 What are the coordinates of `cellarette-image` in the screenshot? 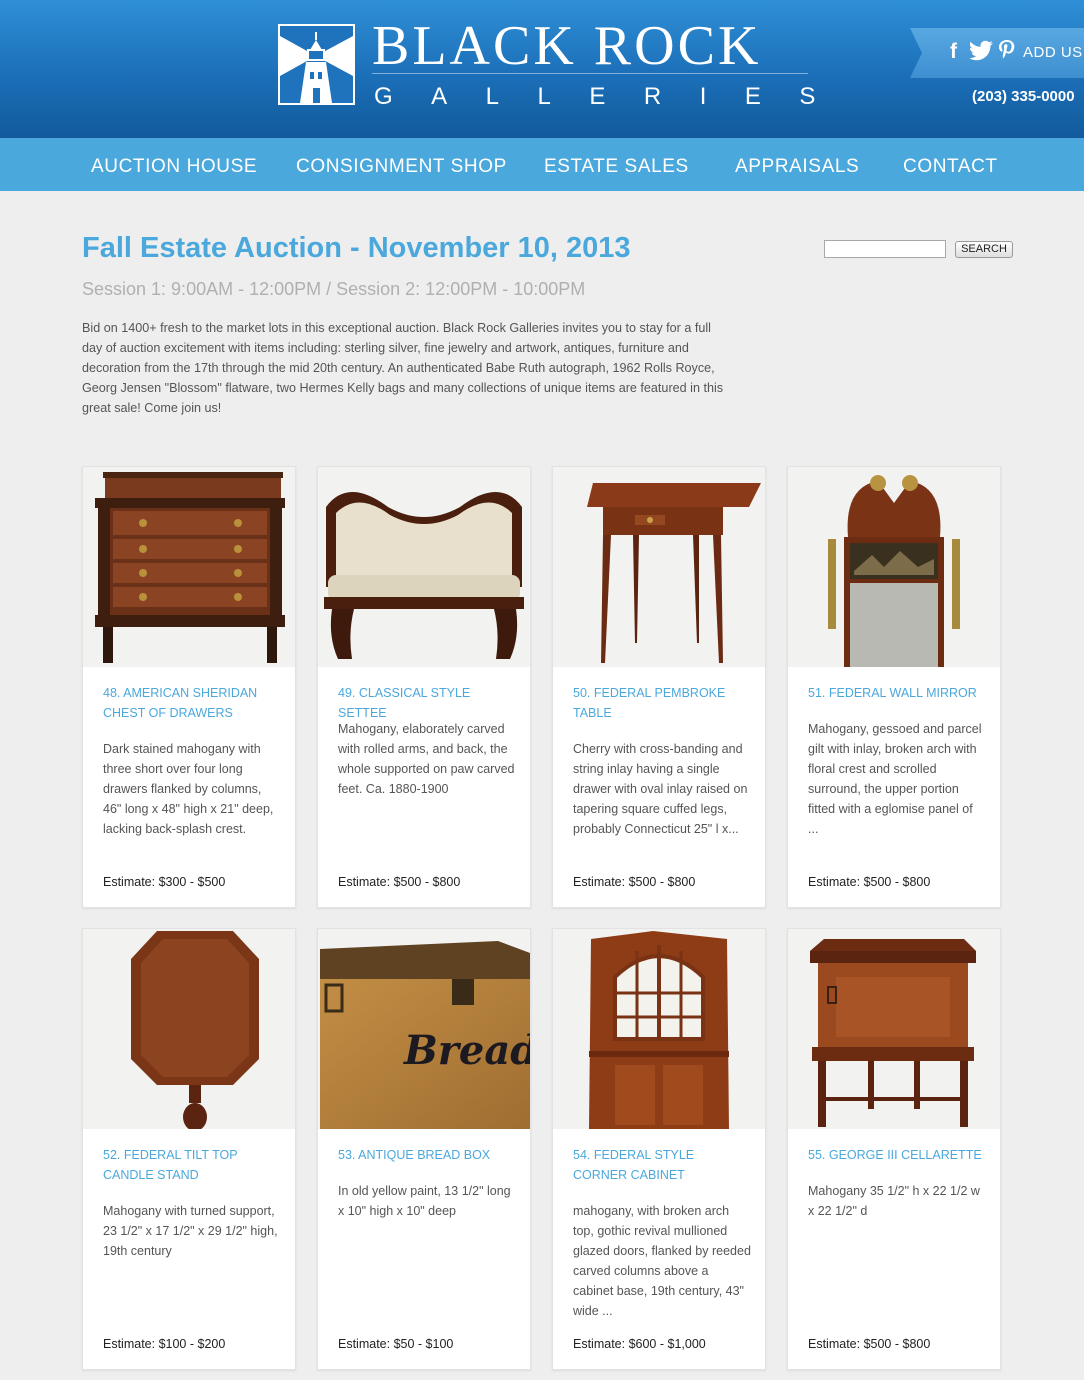 It's located at (894, 1029).